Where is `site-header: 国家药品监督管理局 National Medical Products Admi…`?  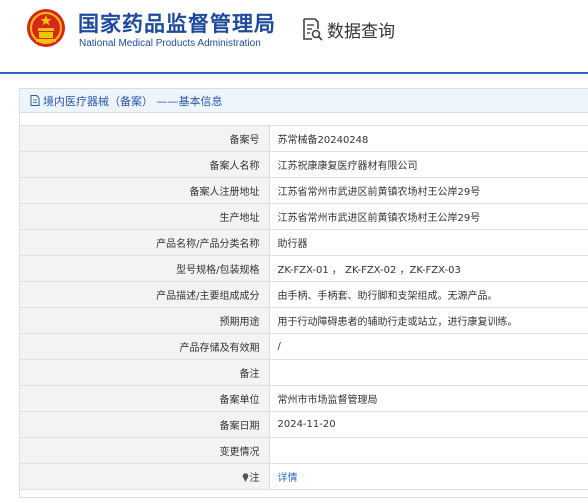 site-header: 国家药品监督管理局 National Medical Products Admi… is located at coordinates (294, 36).